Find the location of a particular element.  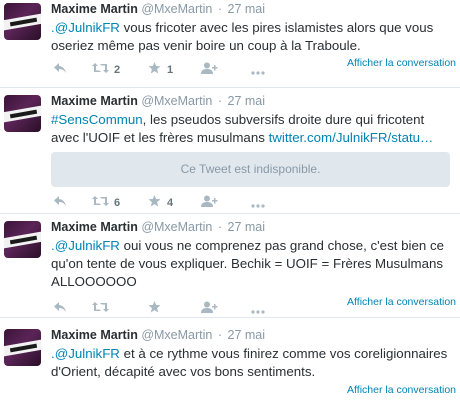

hashtag-link: #SensCommun is located at coordinates (97, 119).